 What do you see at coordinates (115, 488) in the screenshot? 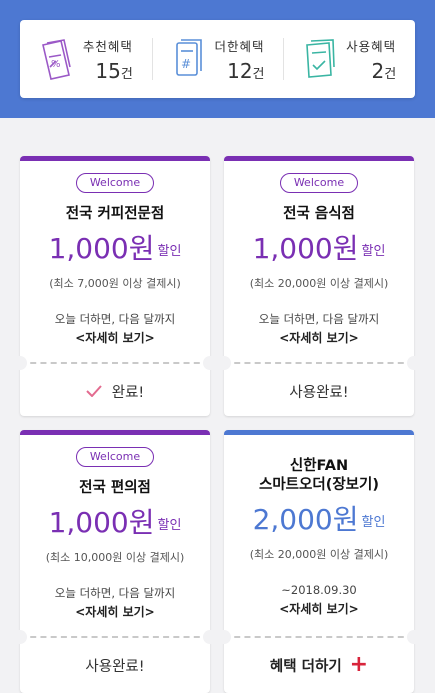
I see `store-name: 전국 편의점` at bounding box center [115, 488].